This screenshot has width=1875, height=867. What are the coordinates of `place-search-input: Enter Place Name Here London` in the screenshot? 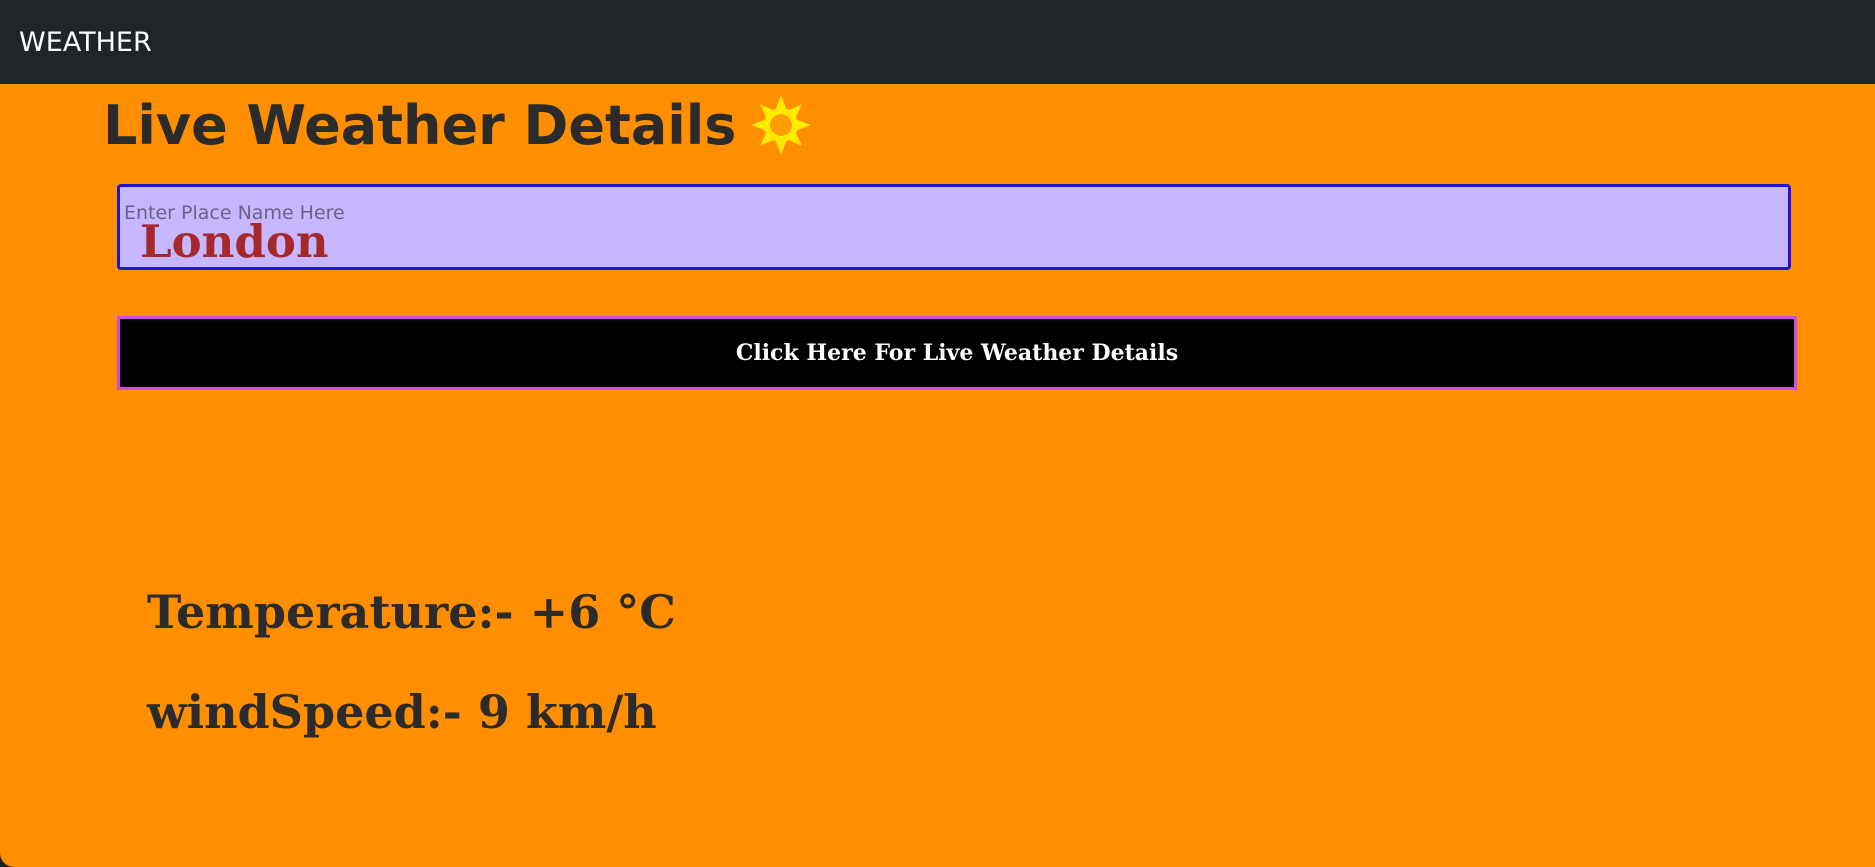 It's located at (954, 227).